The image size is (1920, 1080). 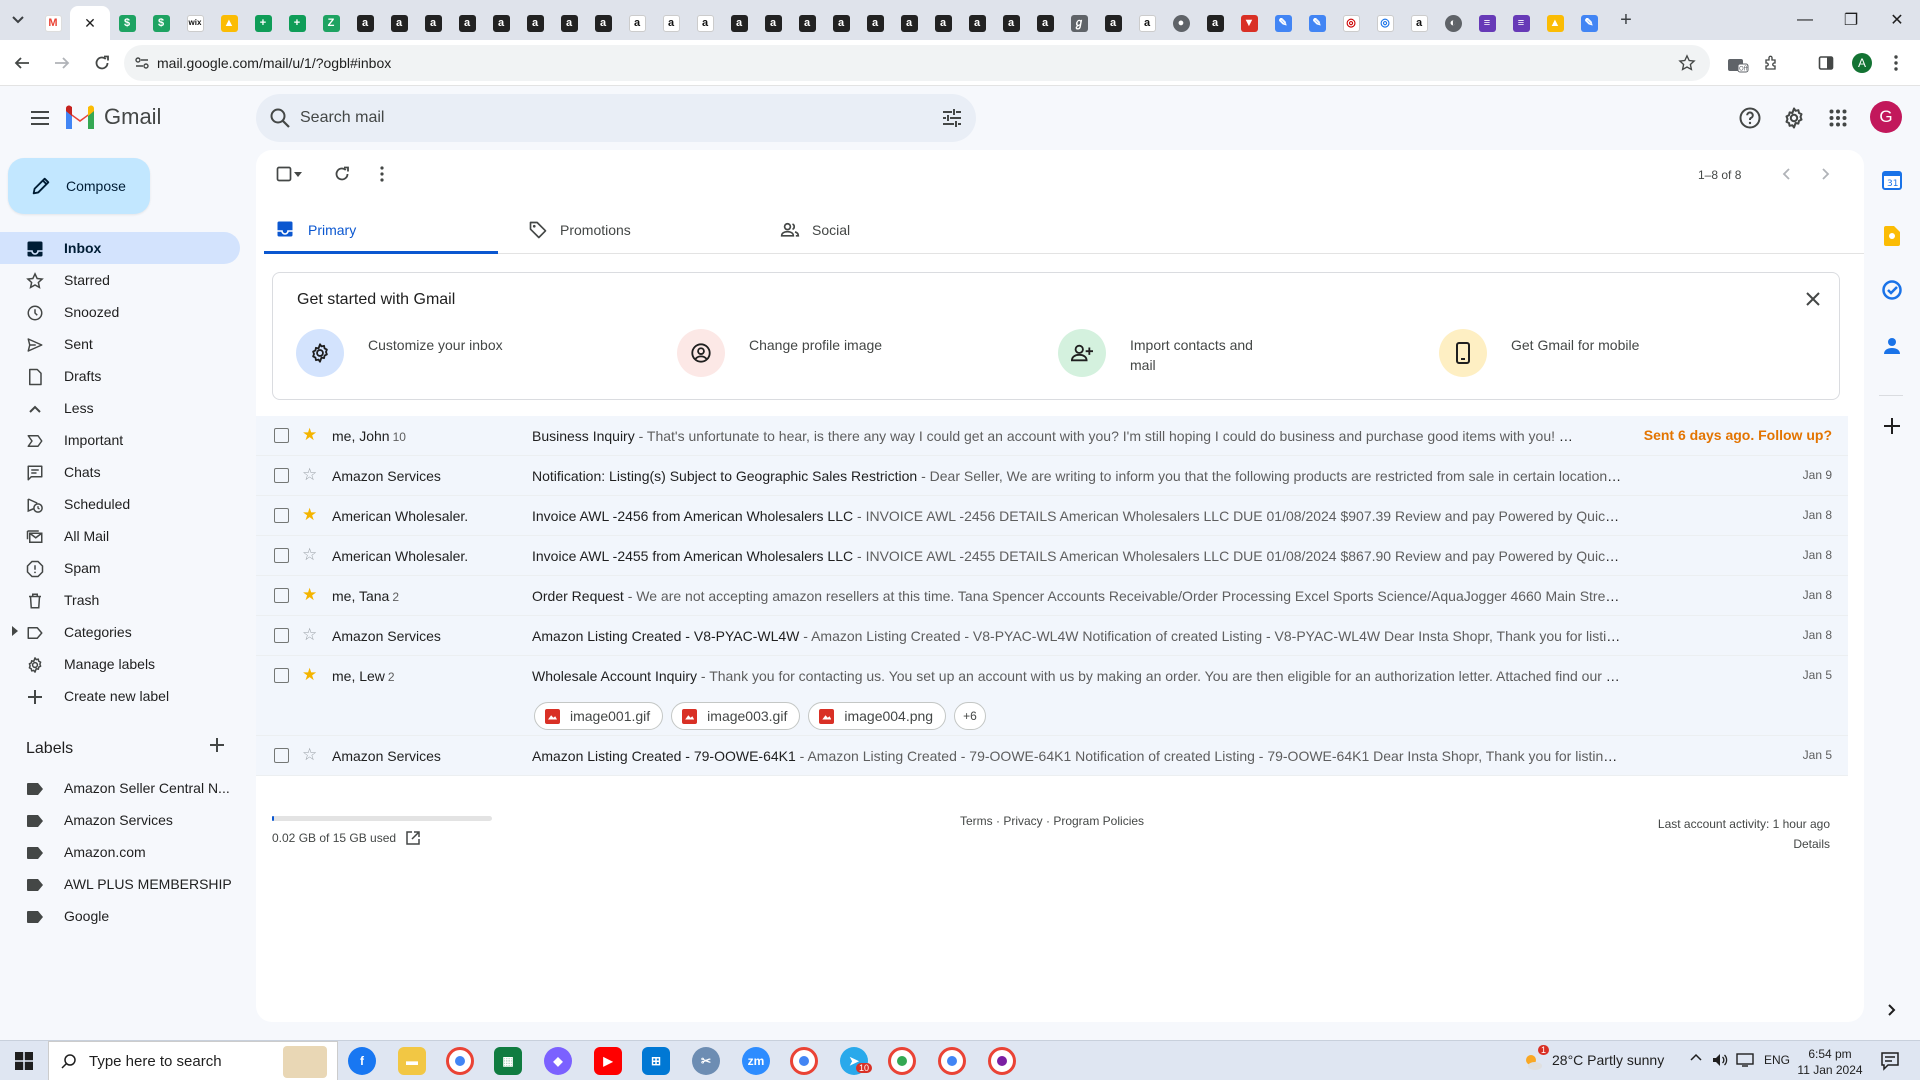 What do you see at coordinates (298, 174) in the screenshot?
I see `select-dropdown-icon` at bounding box center [298, 174].